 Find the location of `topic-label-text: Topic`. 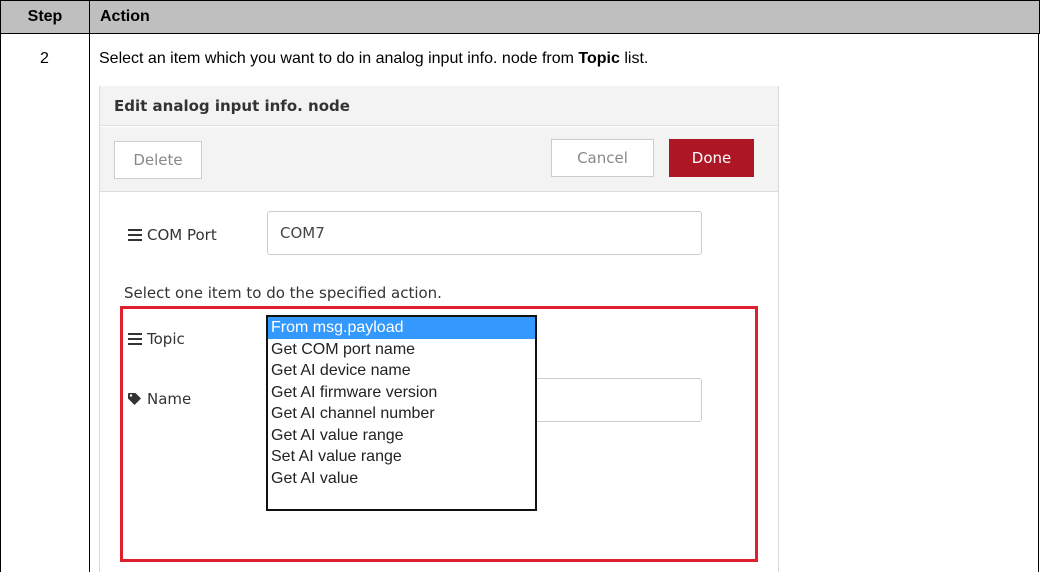

topic-label-text: Topic is located at coordinates (166, 339).